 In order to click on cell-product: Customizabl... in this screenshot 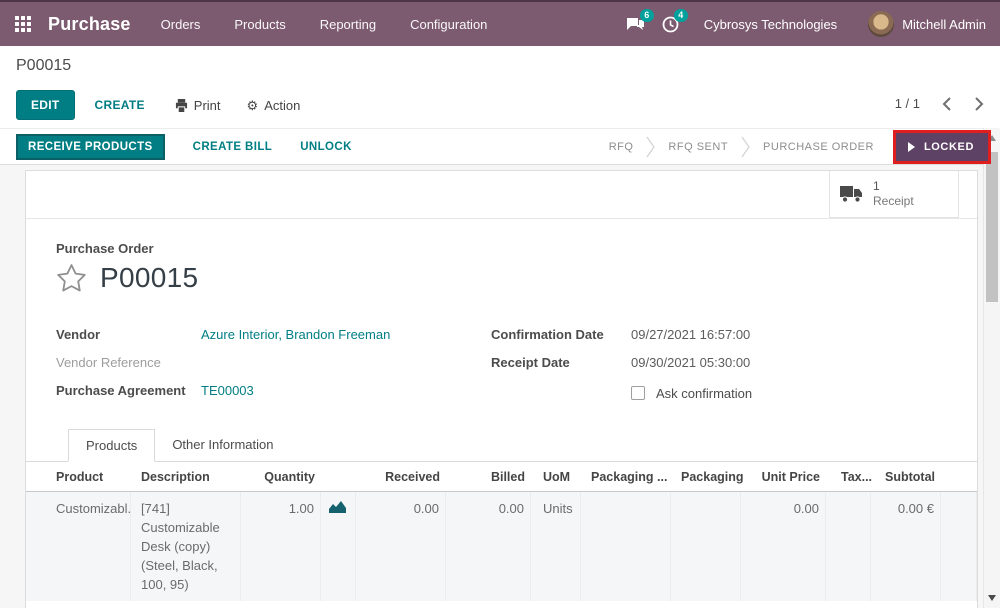, I will do `click(78, 546)`.